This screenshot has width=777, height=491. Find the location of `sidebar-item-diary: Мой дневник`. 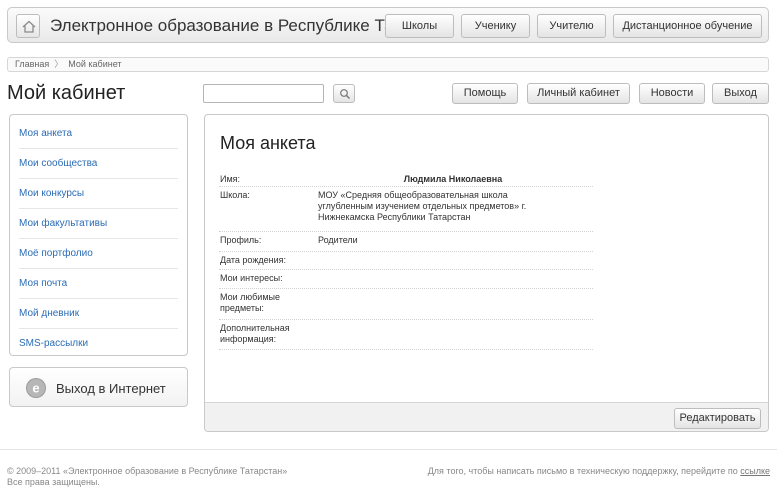

sidebar-item-diary: Мой дневник is located at coordinates (98, 314).